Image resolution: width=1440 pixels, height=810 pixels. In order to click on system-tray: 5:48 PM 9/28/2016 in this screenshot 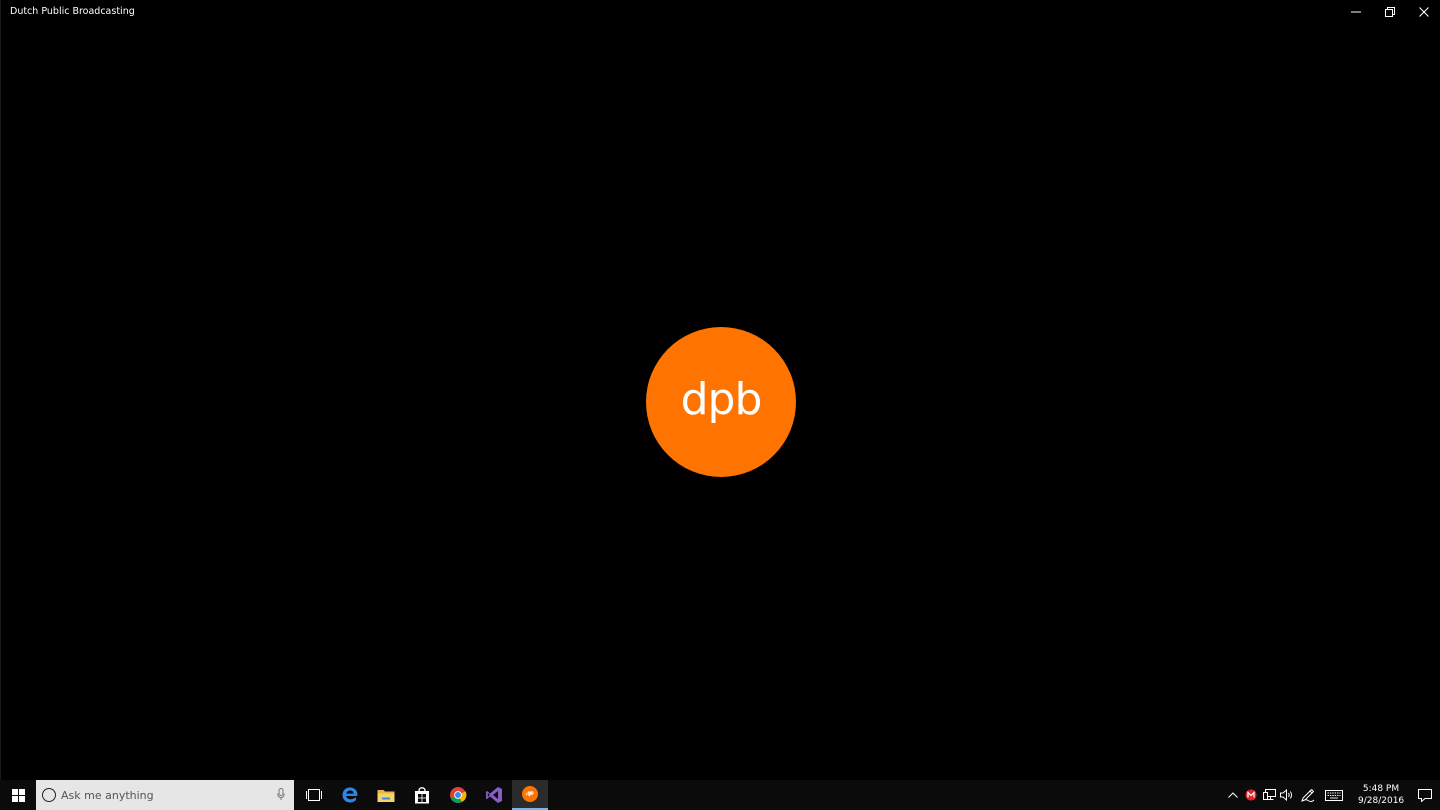, I will do `click(1332, 795)`.